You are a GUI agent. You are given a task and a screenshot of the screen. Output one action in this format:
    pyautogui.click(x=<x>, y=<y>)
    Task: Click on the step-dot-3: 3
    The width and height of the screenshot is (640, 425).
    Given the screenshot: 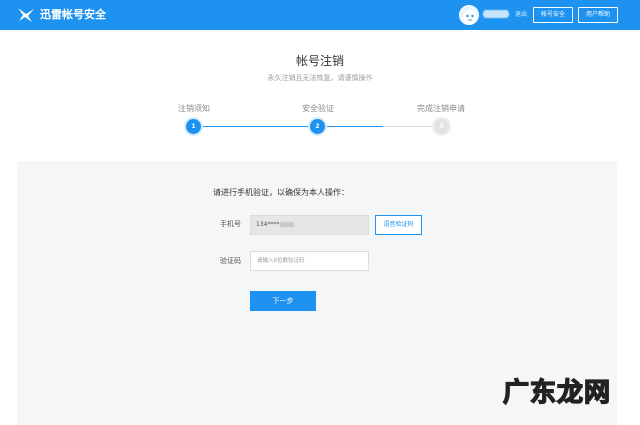 What is the action you would take?
    pyautogui.click(x=441, y=126)
    